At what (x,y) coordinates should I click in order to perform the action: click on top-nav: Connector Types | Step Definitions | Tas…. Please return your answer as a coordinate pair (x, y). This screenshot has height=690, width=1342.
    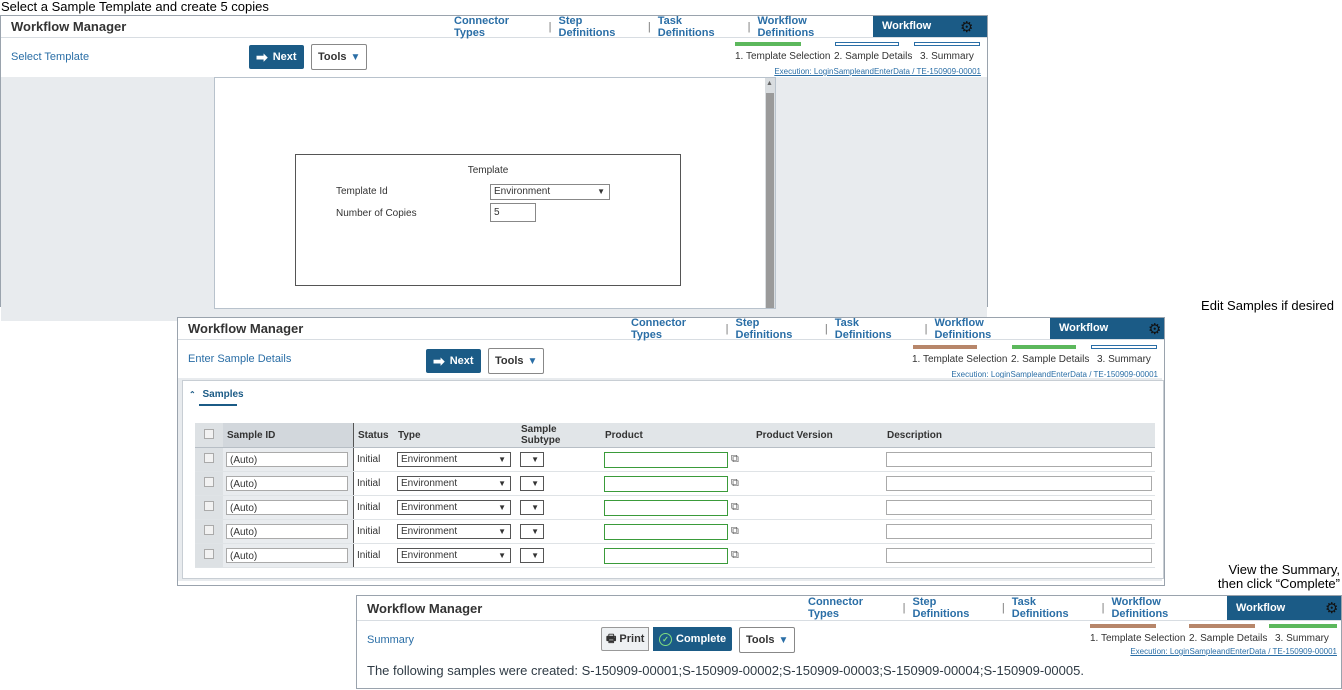
    Looking at the image, I should click on (897, 336).